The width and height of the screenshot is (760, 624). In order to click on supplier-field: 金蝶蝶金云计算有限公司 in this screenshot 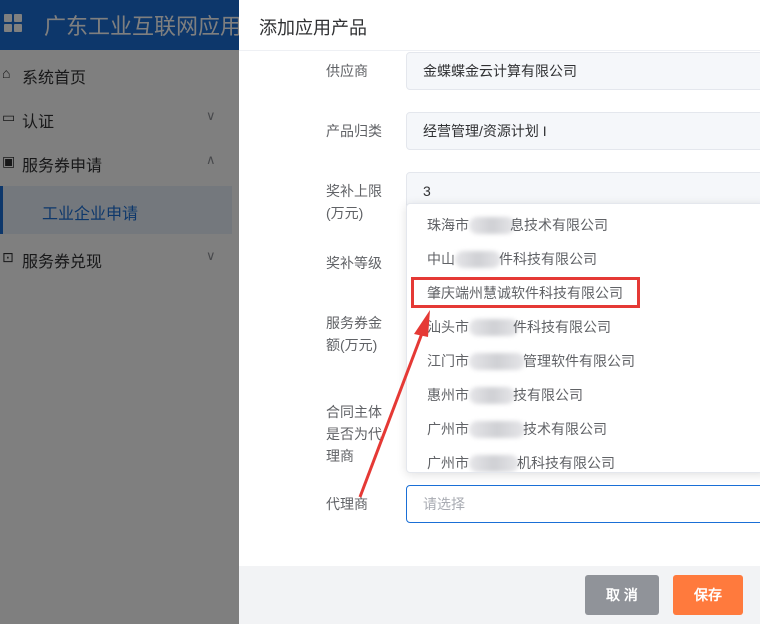, I will do `click(583, 71)`.